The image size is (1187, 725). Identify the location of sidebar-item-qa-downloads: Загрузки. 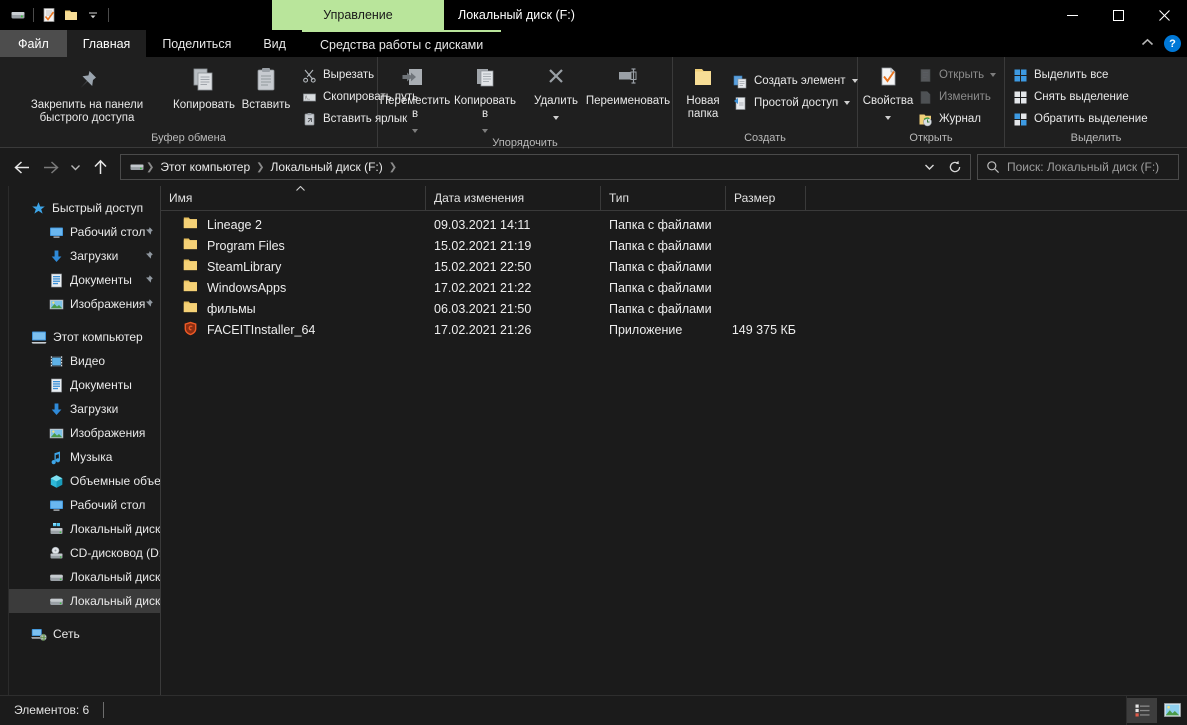
(84, 256).